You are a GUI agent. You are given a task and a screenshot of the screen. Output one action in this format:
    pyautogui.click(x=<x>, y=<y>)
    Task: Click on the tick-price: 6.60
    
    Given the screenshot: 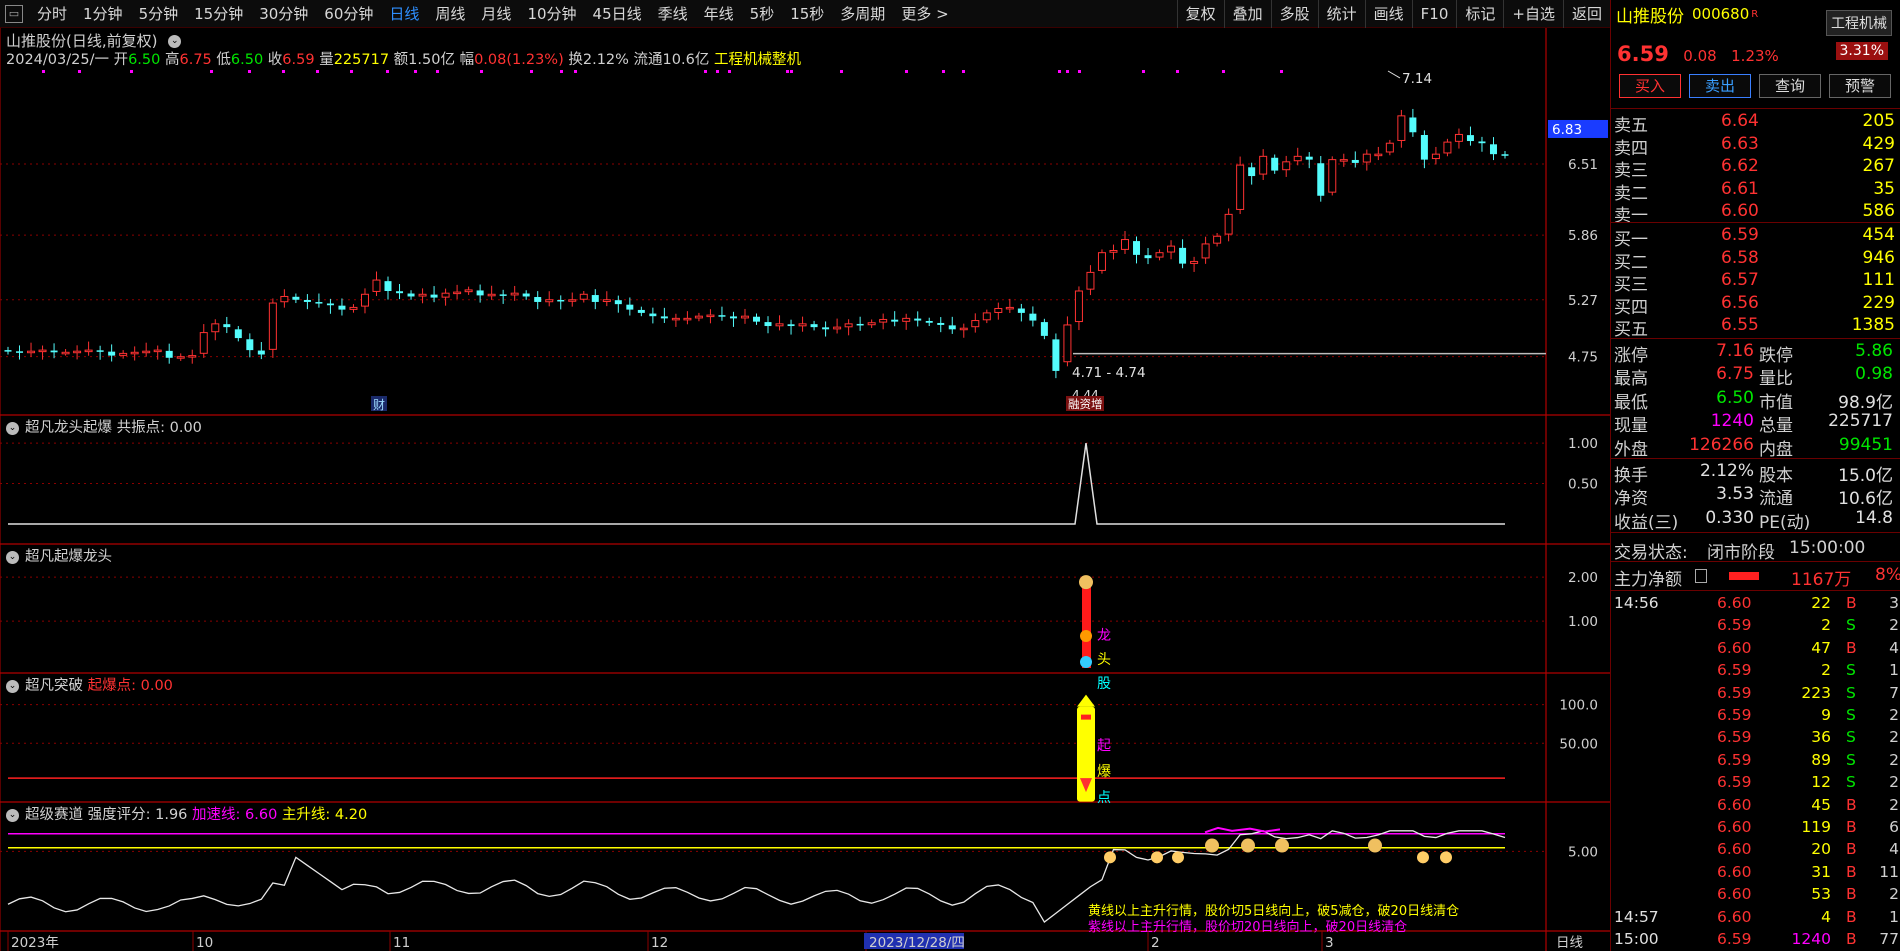 What is the action you would take?
    pyautogui.click(x=1734, y=603)
    